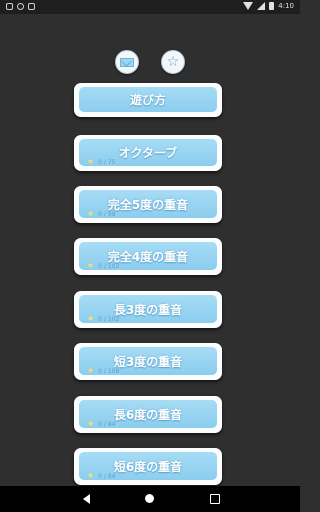 The image size is (320, 512). I want to click on menu-button-minor-third: 短3度の重音 ★ 0 / 108, so click(148, 361).